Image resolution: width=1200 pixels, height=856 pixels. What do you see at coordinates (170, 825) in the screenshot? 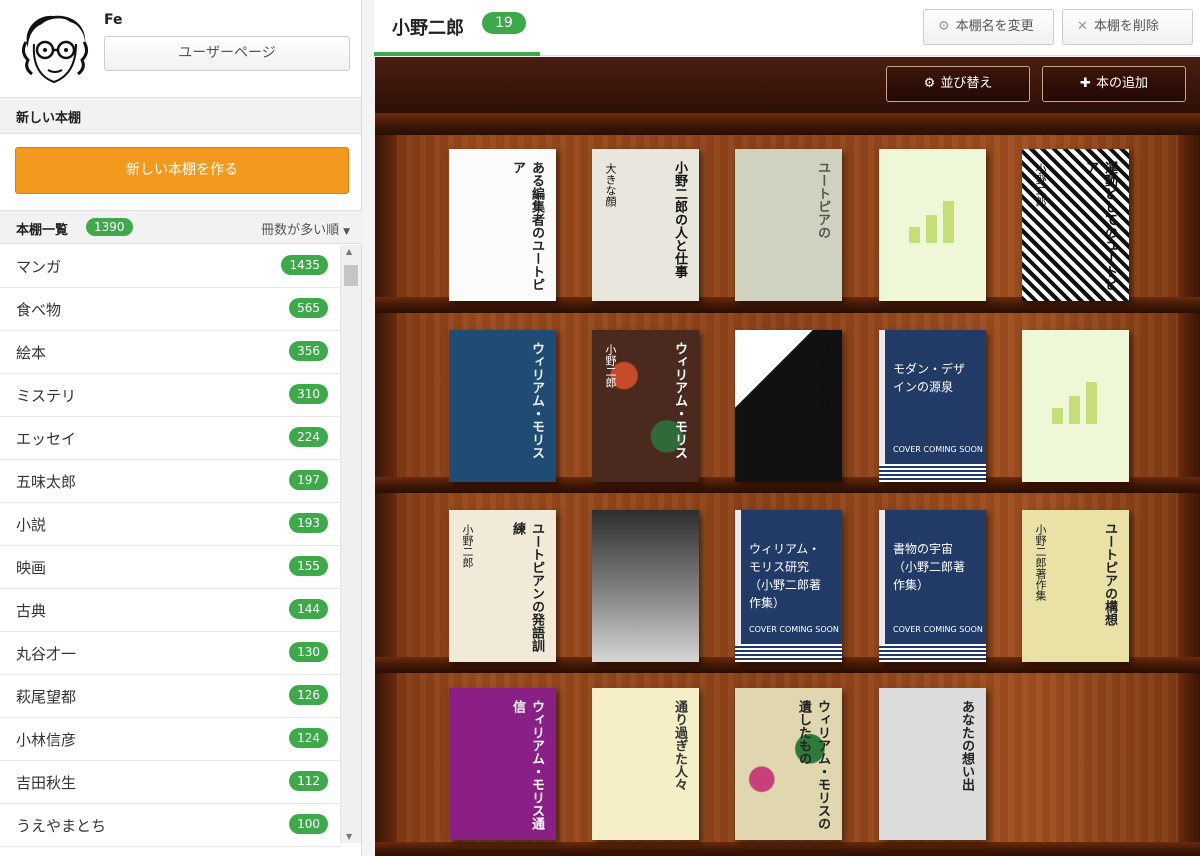
I see `shelf-list-item: うえやまとち 100` at bounding box center [170, 825].